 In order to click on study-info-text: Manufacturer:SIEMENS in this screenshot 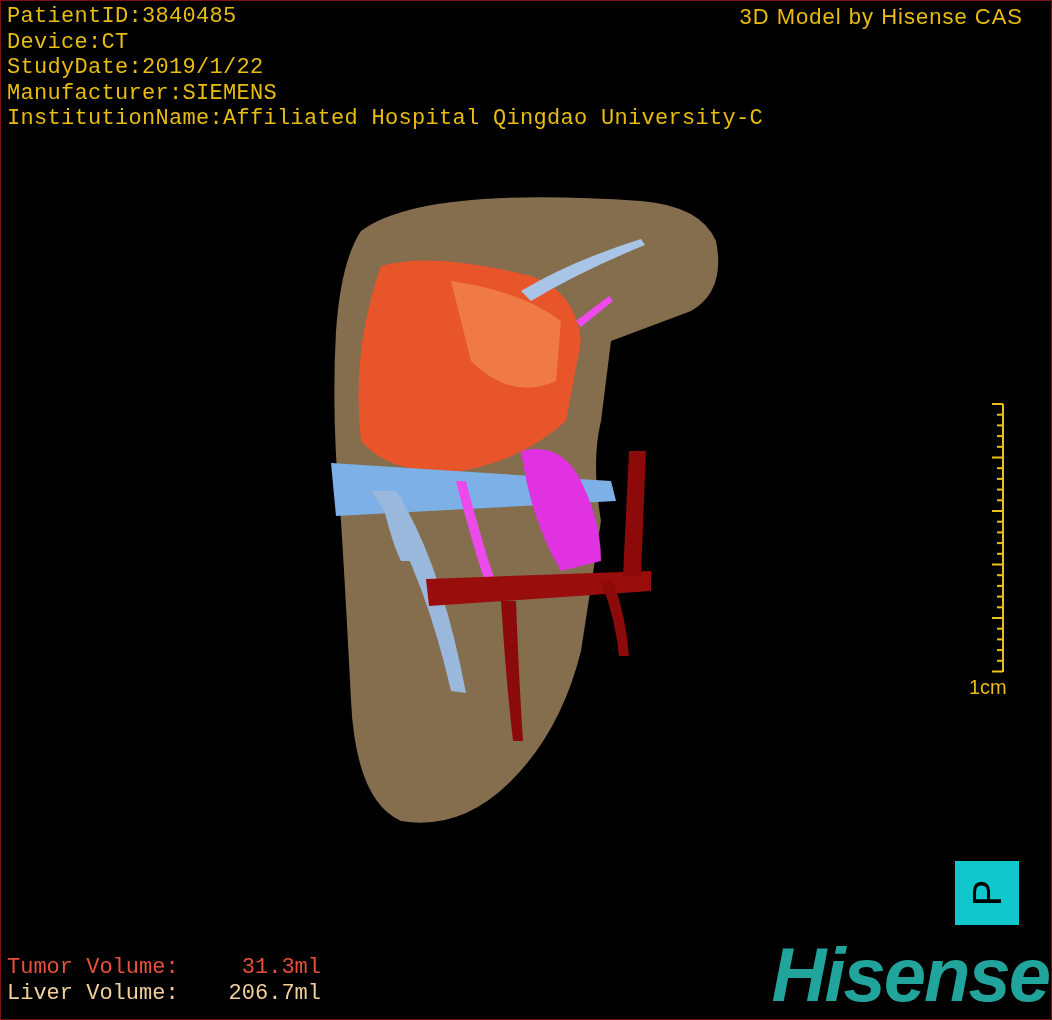, I will do `click(142, 93)`.